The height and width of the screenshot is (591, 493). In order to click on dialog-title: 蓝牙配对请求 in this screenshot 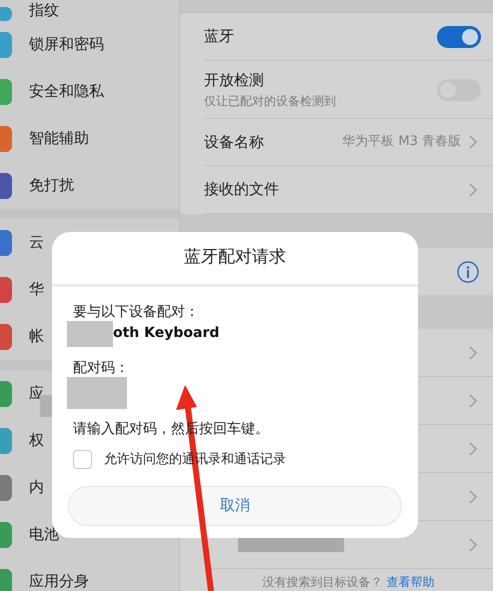, I will do `click(235, 258)`.